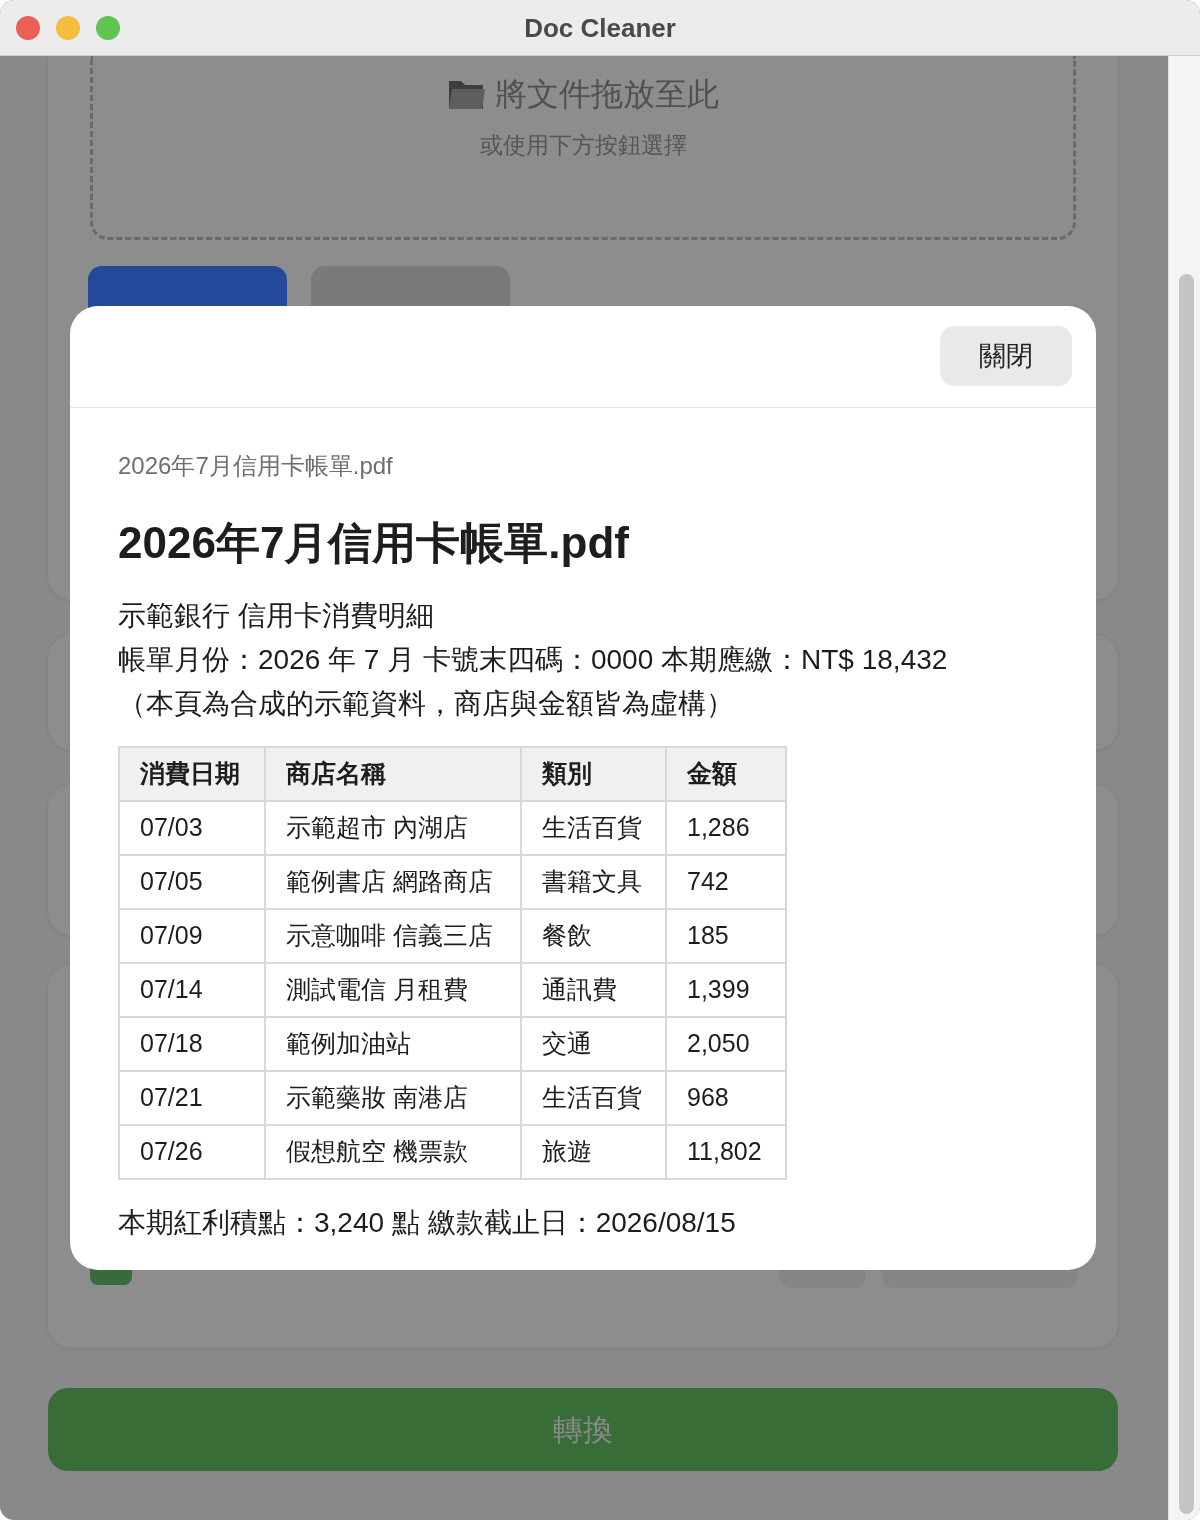 This screenshot has width=1200, height=1520. I want to click on drop-zone: 將文件拖放至此 或使用下方按鈕選擇, so click(583, 148).